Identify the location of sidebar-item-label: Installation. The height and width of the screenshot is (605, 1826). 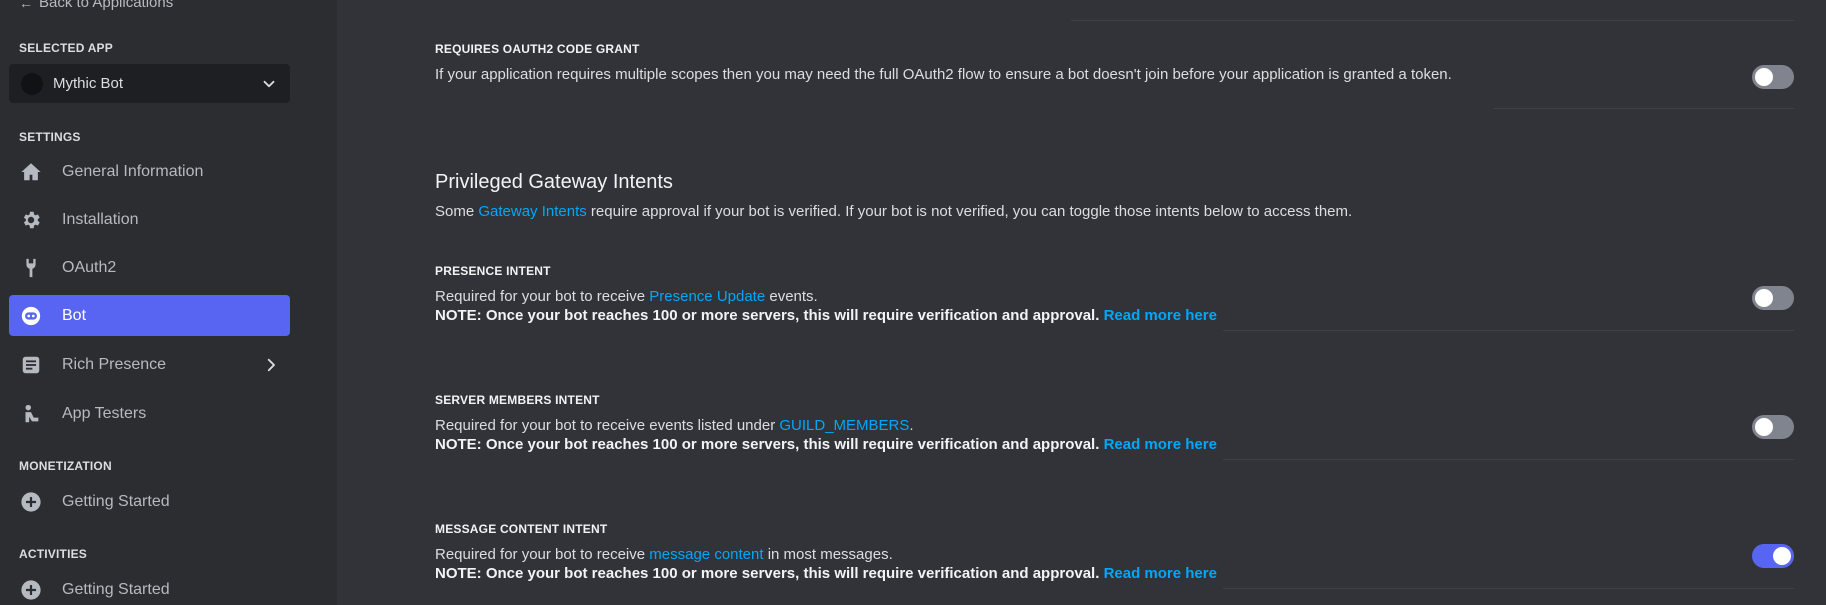
(100, 219).